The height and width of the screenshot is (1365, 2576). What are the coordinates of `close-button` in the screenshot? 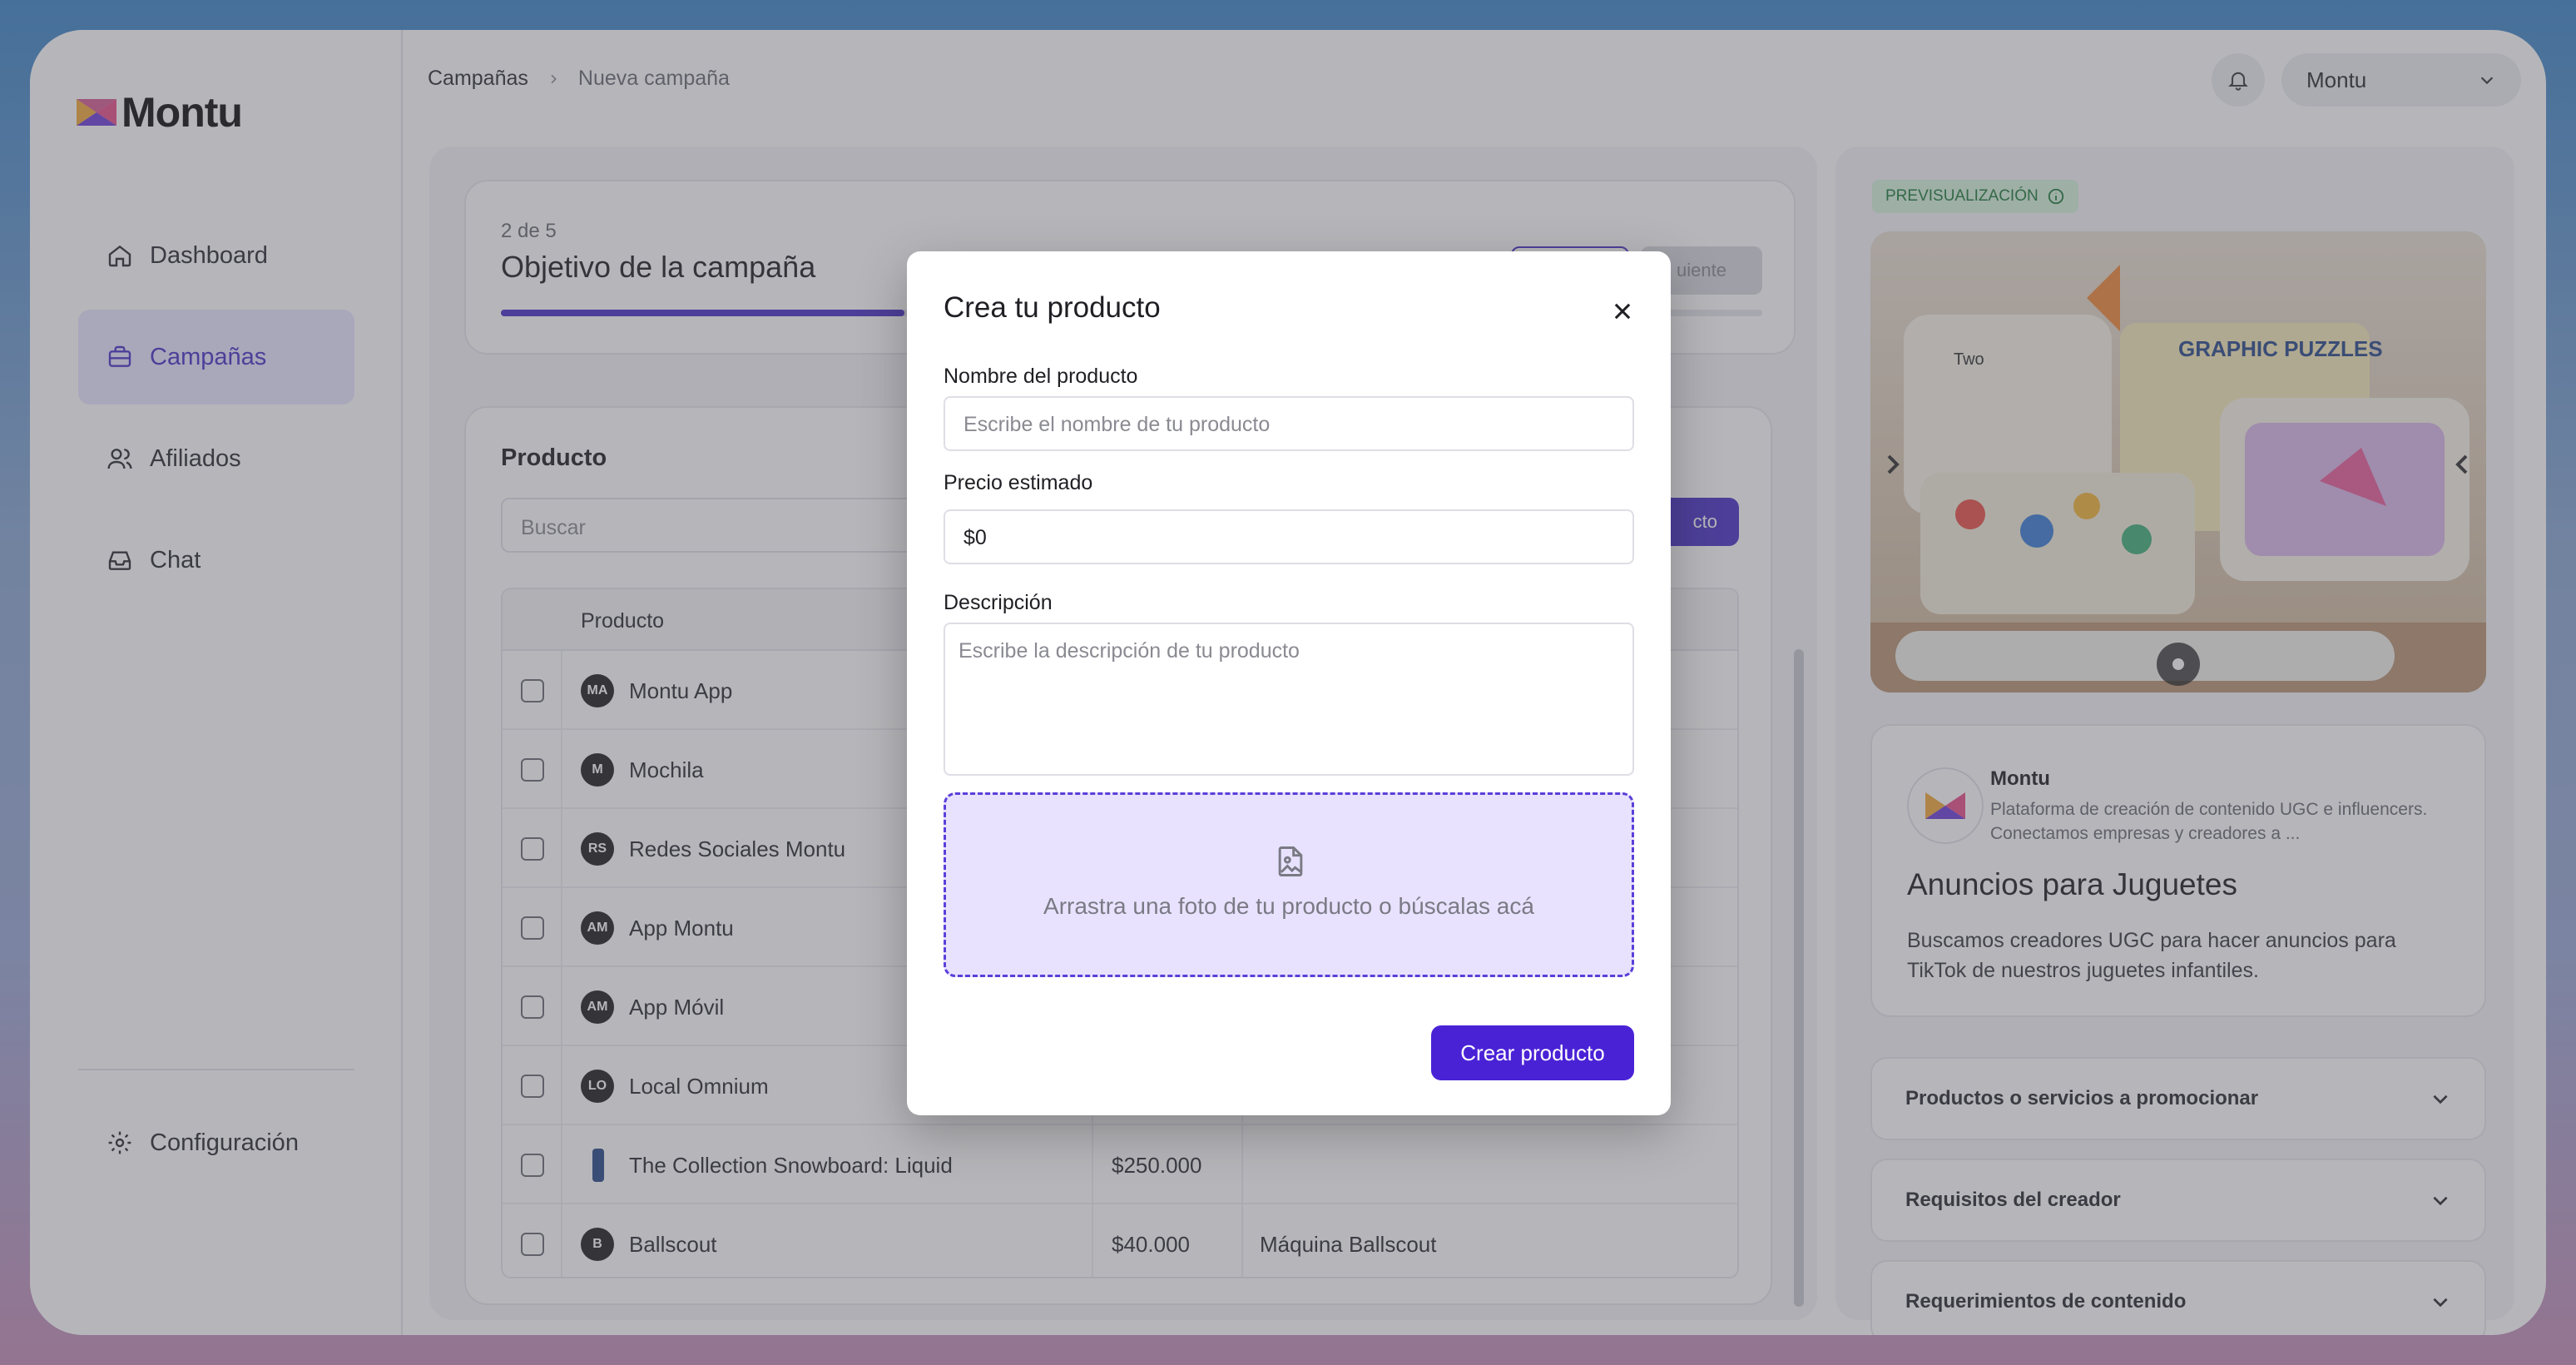 It's located at (1623, 311).